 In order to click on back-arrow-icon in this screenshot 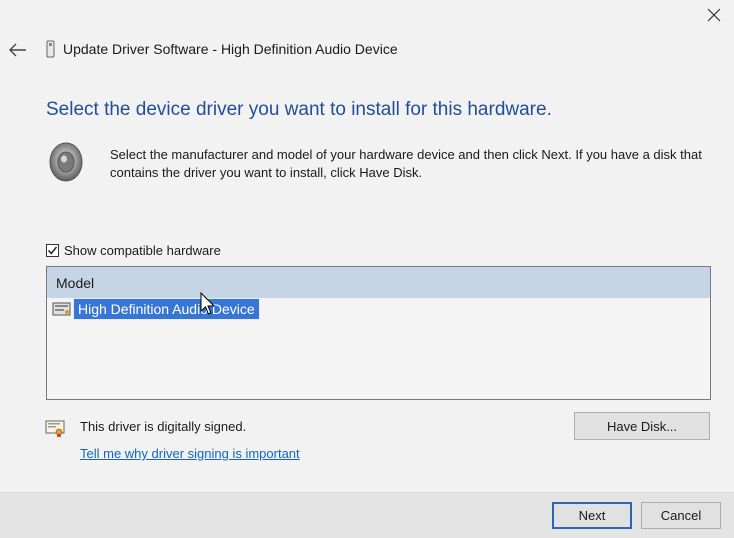, I will do `click(17, 50)`.